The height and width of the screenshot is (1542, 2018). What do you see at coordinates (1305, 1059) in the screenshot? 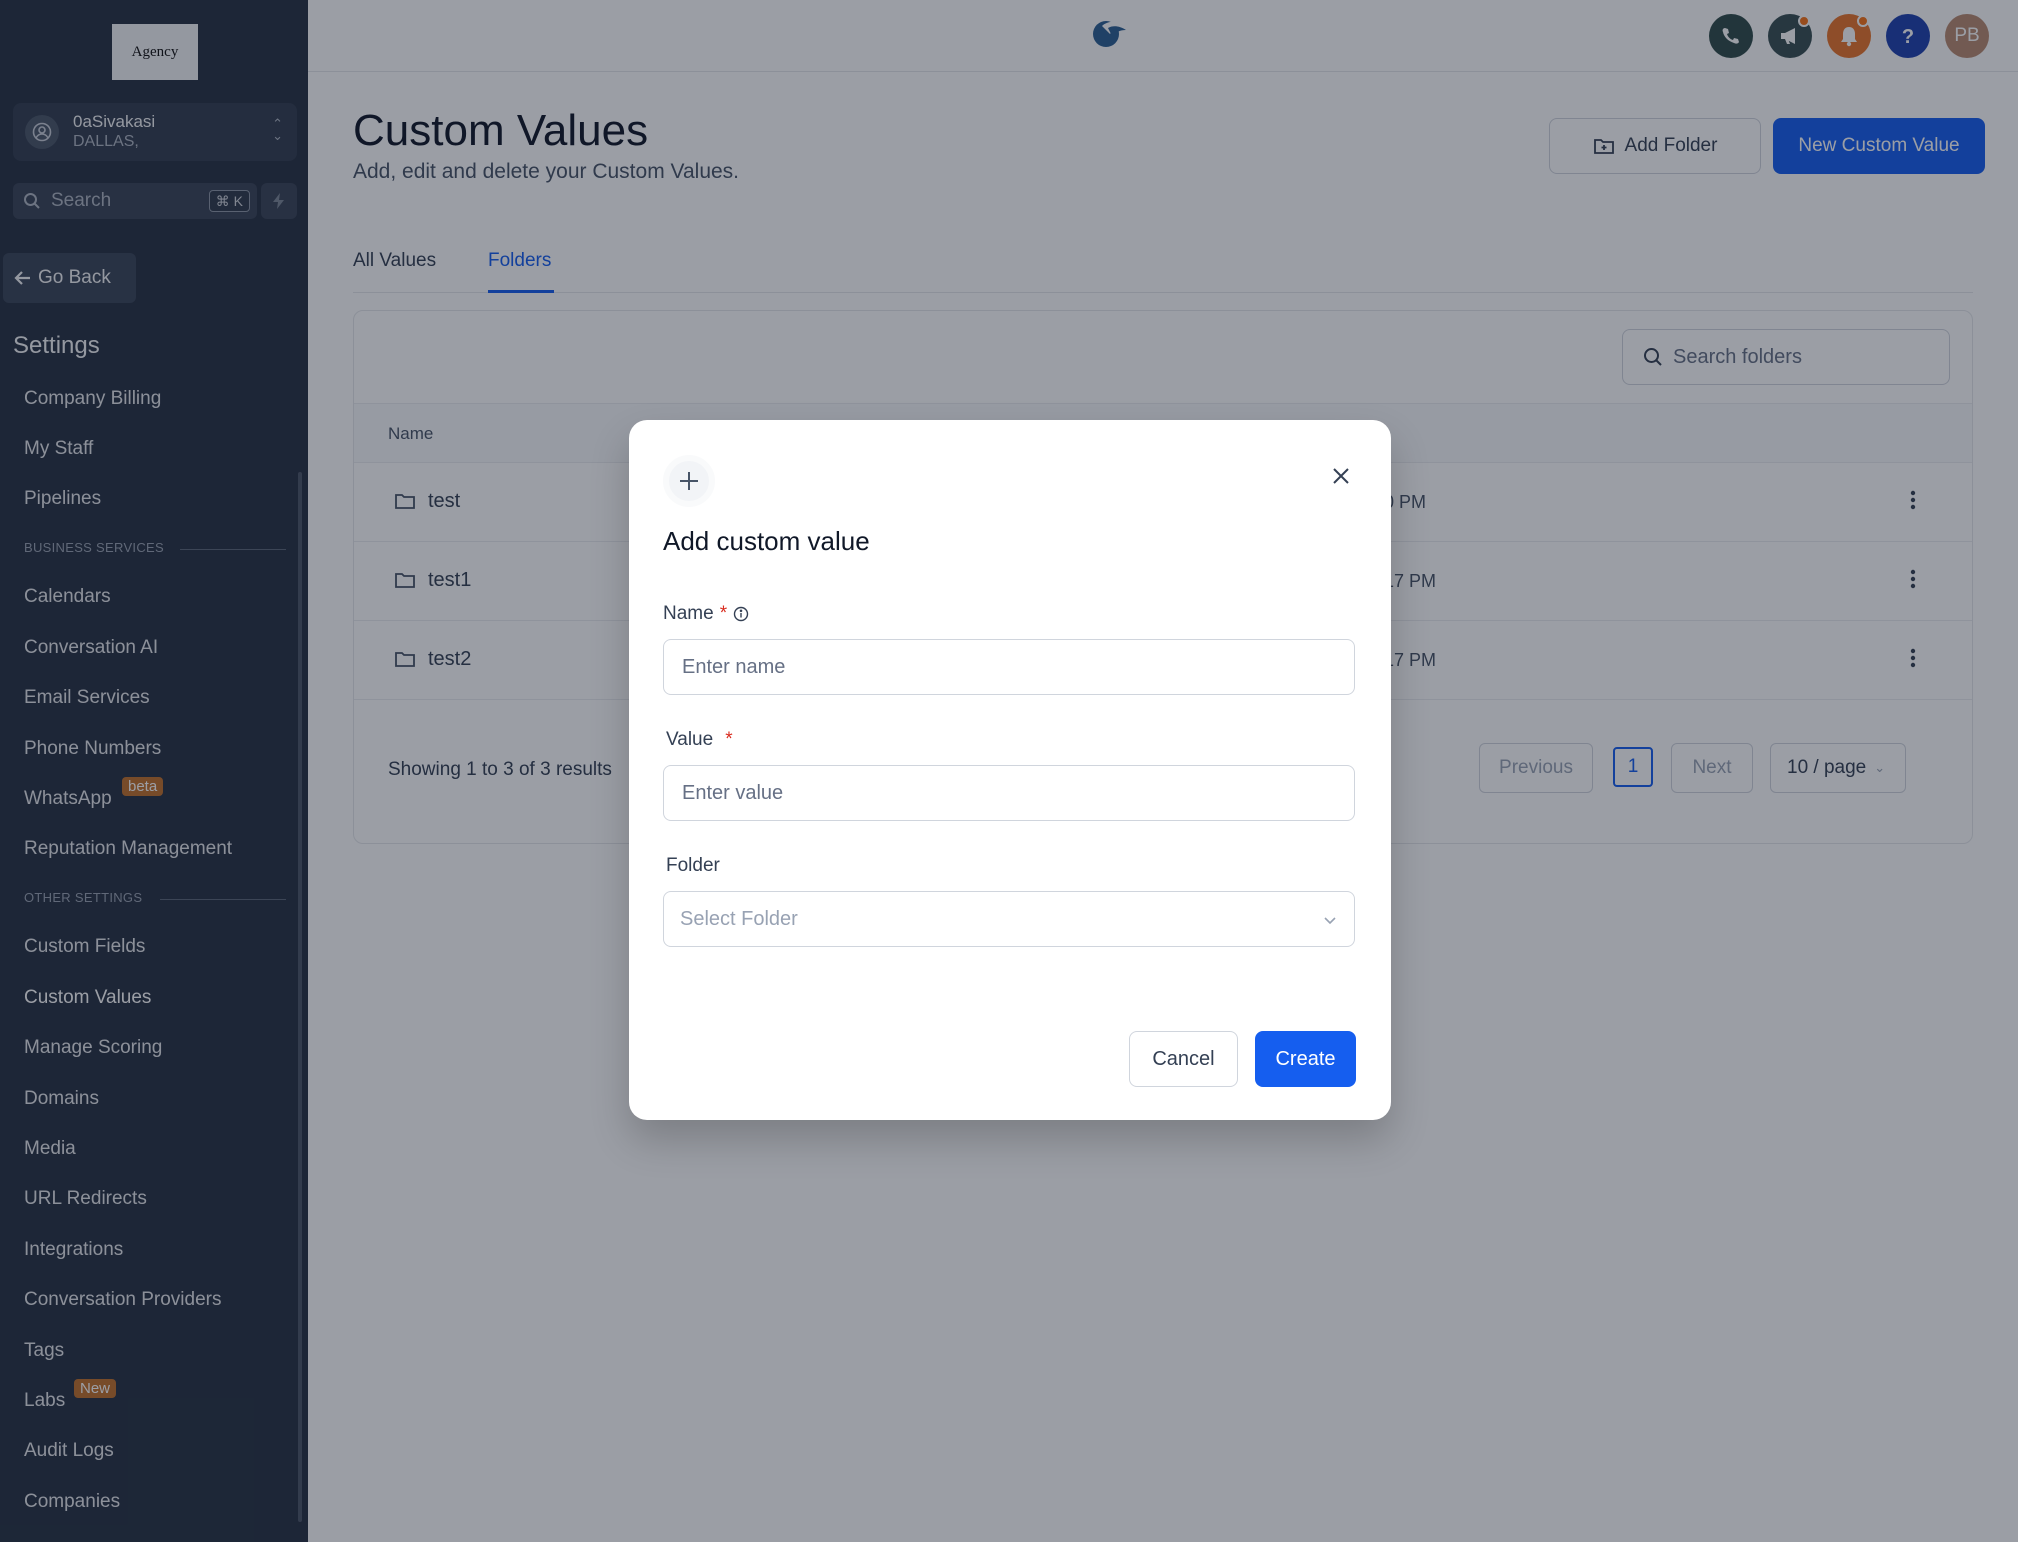
I see `create-button: Create` at bounding box center [1305, 1059].